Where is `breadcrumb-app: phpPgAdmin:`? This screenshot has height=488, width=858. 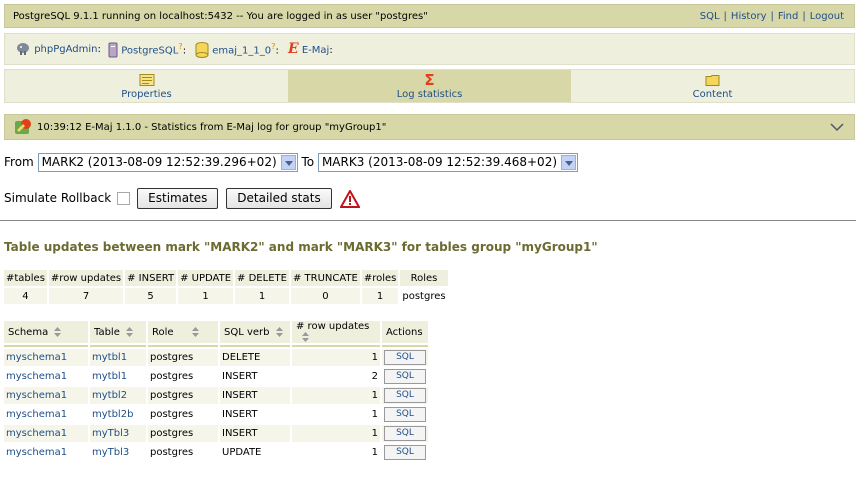
breadcrumb-app: phpPgAdmin: is located at coordinates (58, 49).